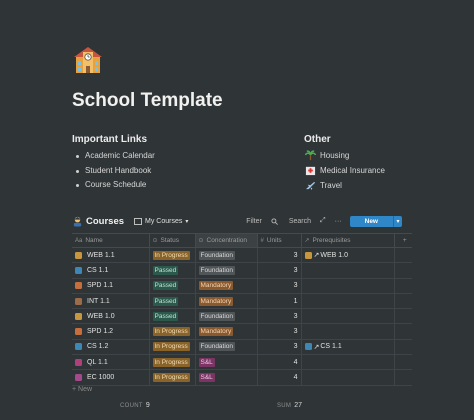  What do you see at coordinates (172, 240) in the screenshot?
I see `column-header-status: ⊙ Status` at bounding box center [172, 240].